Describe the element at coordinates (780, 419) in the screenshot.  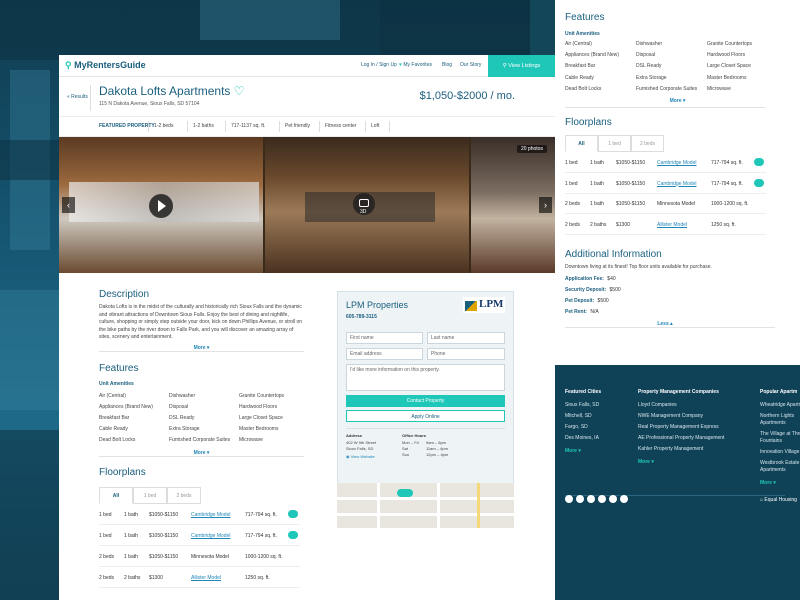
I see `footer-link: Northern Lights Apartments` at that location.